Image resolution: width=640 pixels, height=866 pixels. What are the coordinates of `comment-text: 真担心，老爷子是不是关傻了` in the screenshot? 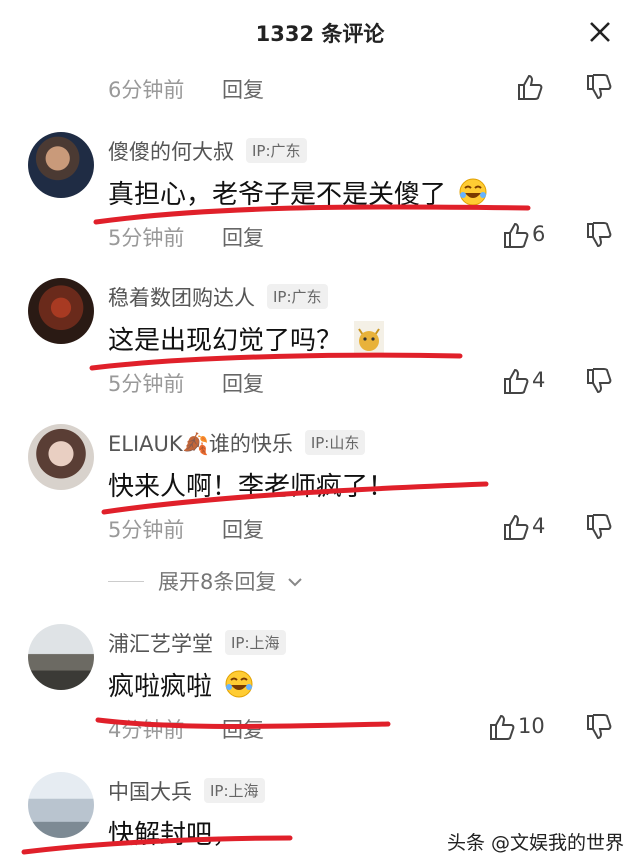 It's located at (298, 192).